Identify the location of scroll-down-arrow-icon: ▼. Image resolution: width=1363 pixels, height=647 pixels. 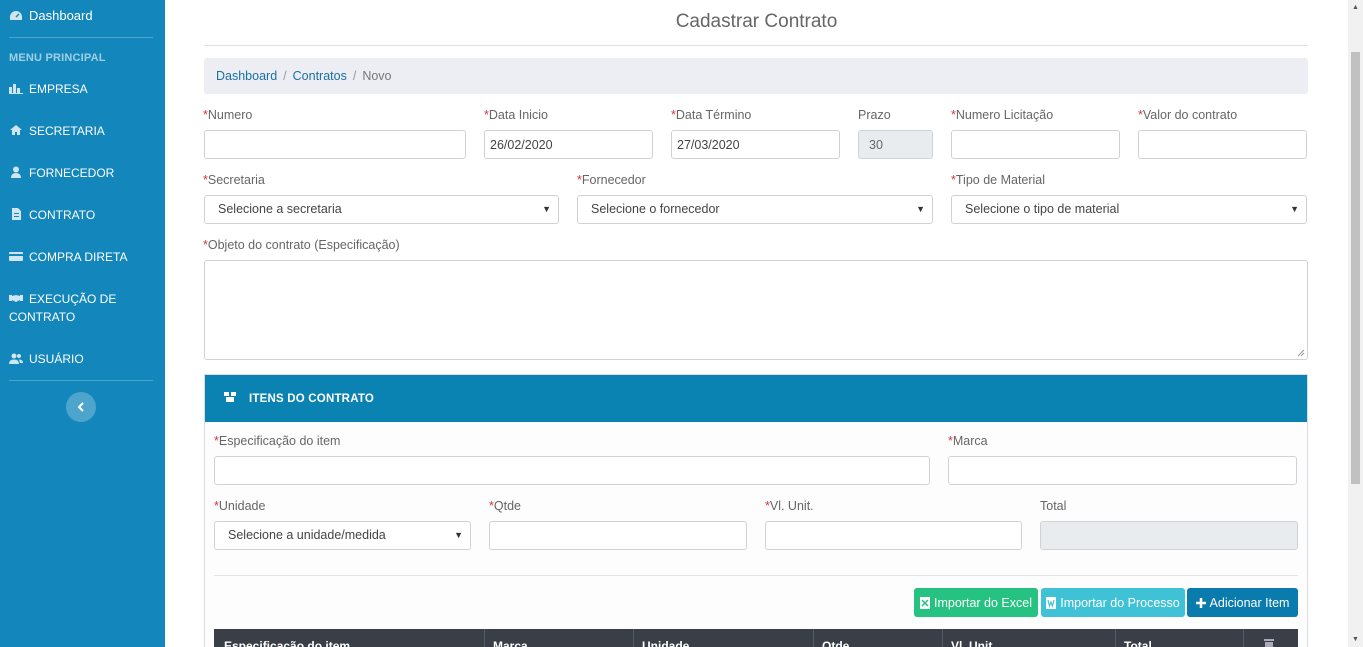
(1355, 639).